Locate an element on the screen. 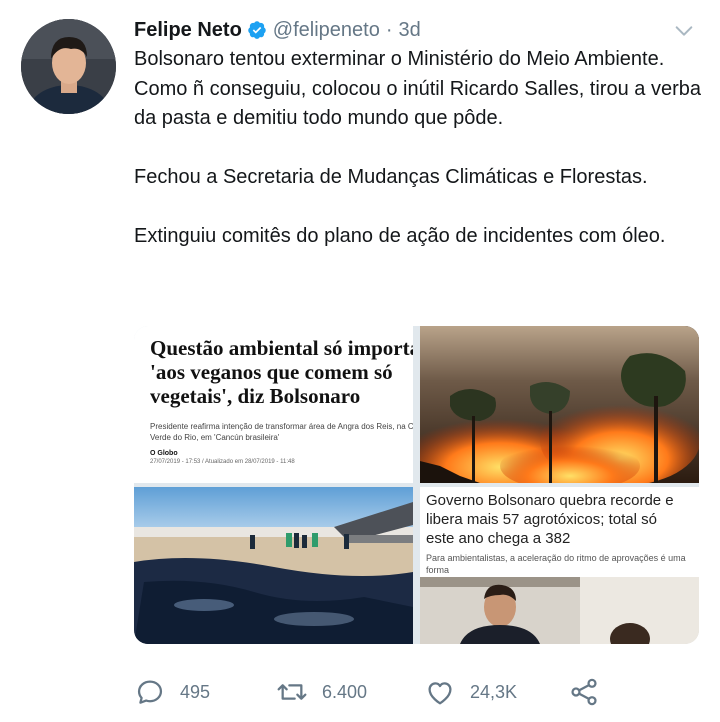 Image resolution: width=720 pixels, height=722 pixels. newspaper-source: O Globo is located at coordinates (164, 453).